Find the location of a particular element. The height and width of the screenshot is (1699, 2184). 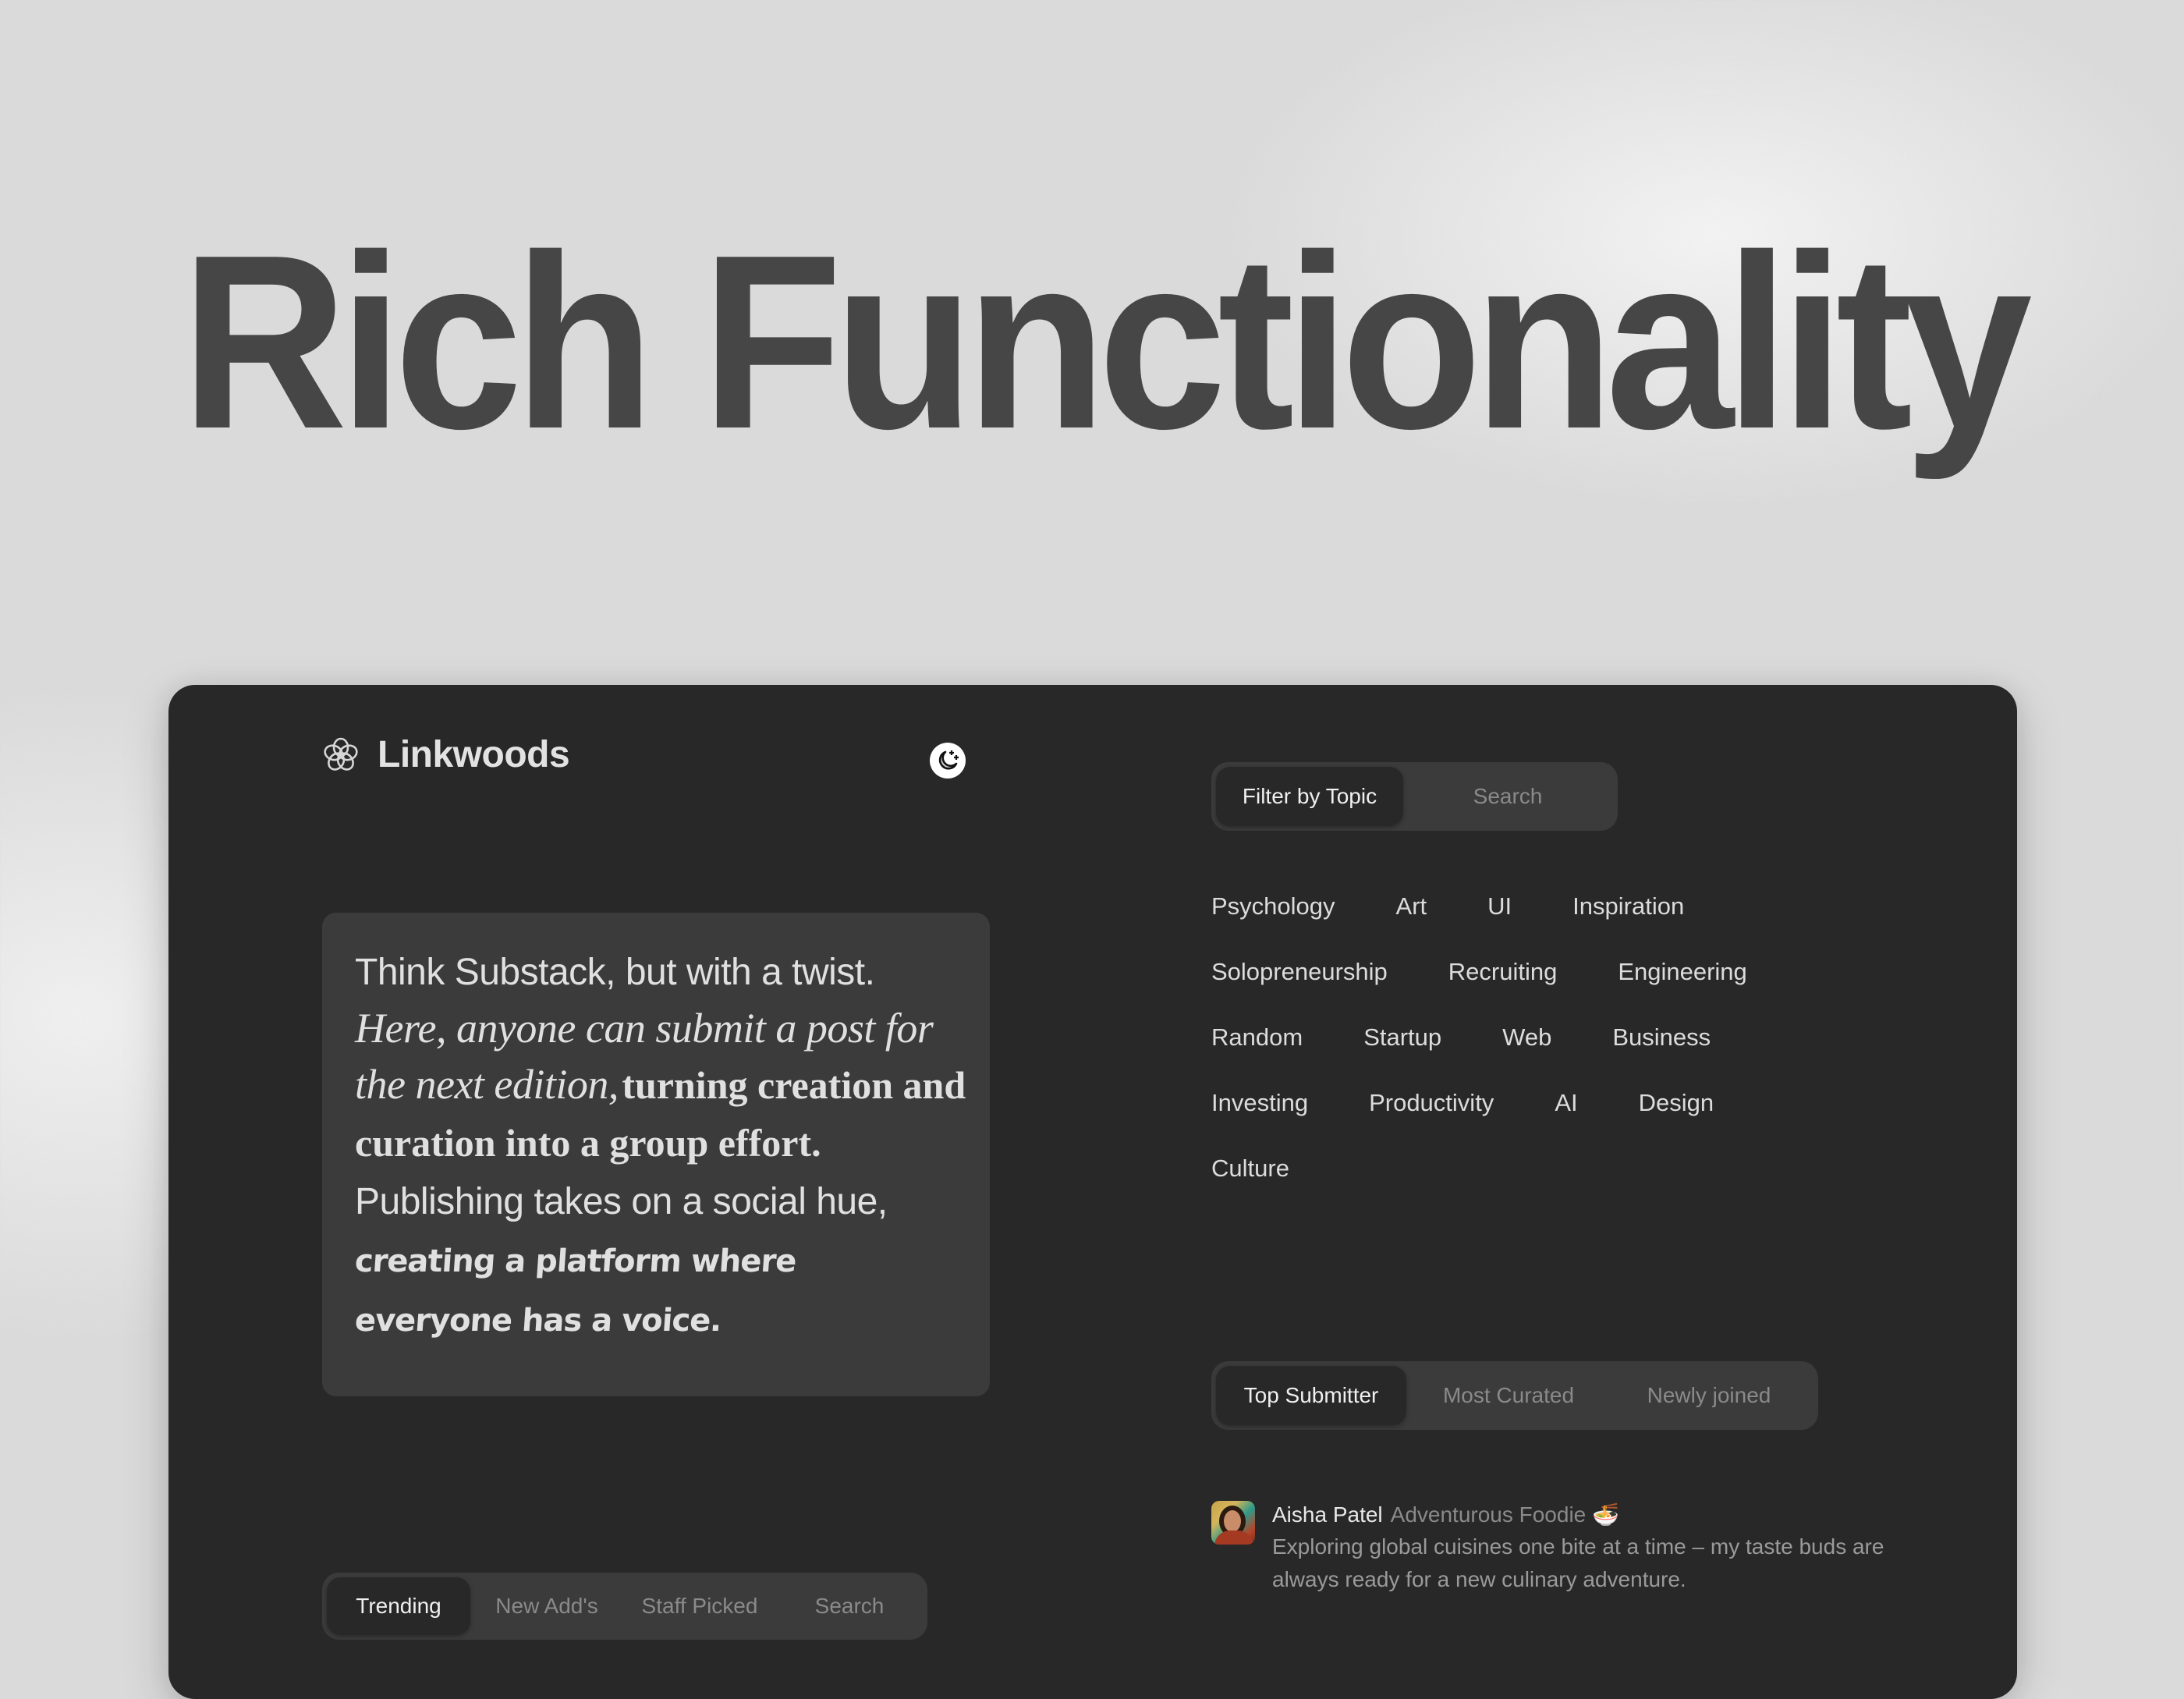

submitter-role: Adventurous Foodie 🍜 is located at coordinates (1505, 1514).